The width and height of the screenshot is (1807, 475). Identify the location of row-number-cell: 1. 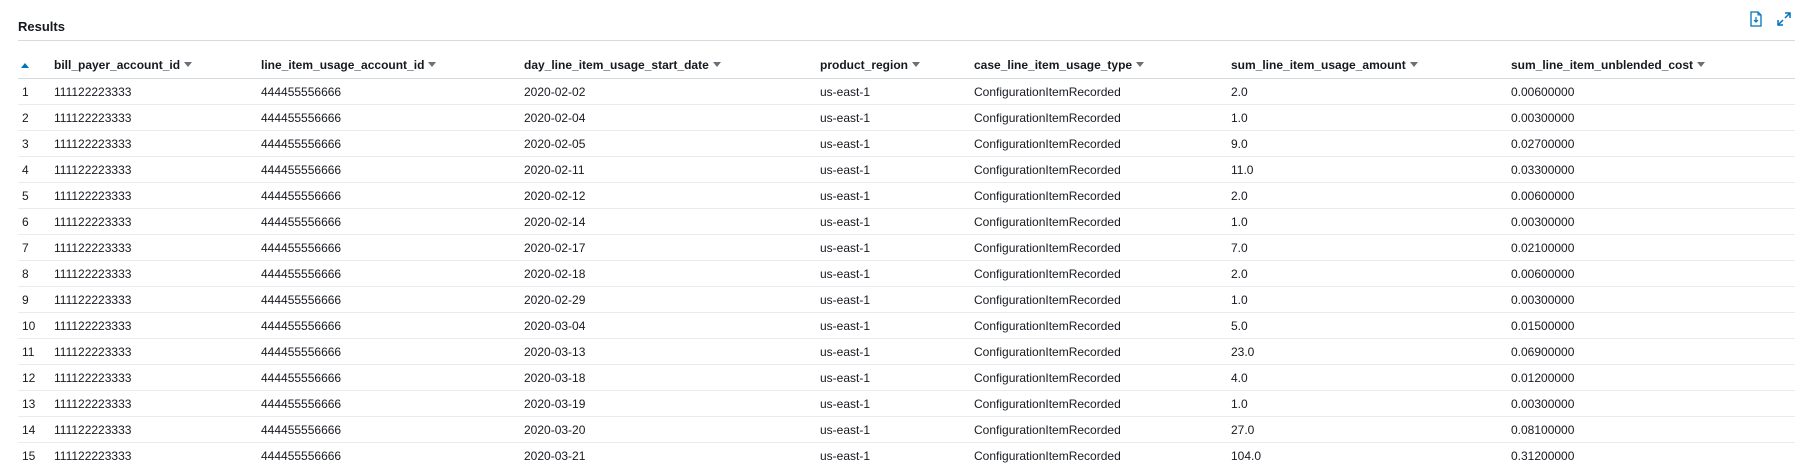
(36, 91).